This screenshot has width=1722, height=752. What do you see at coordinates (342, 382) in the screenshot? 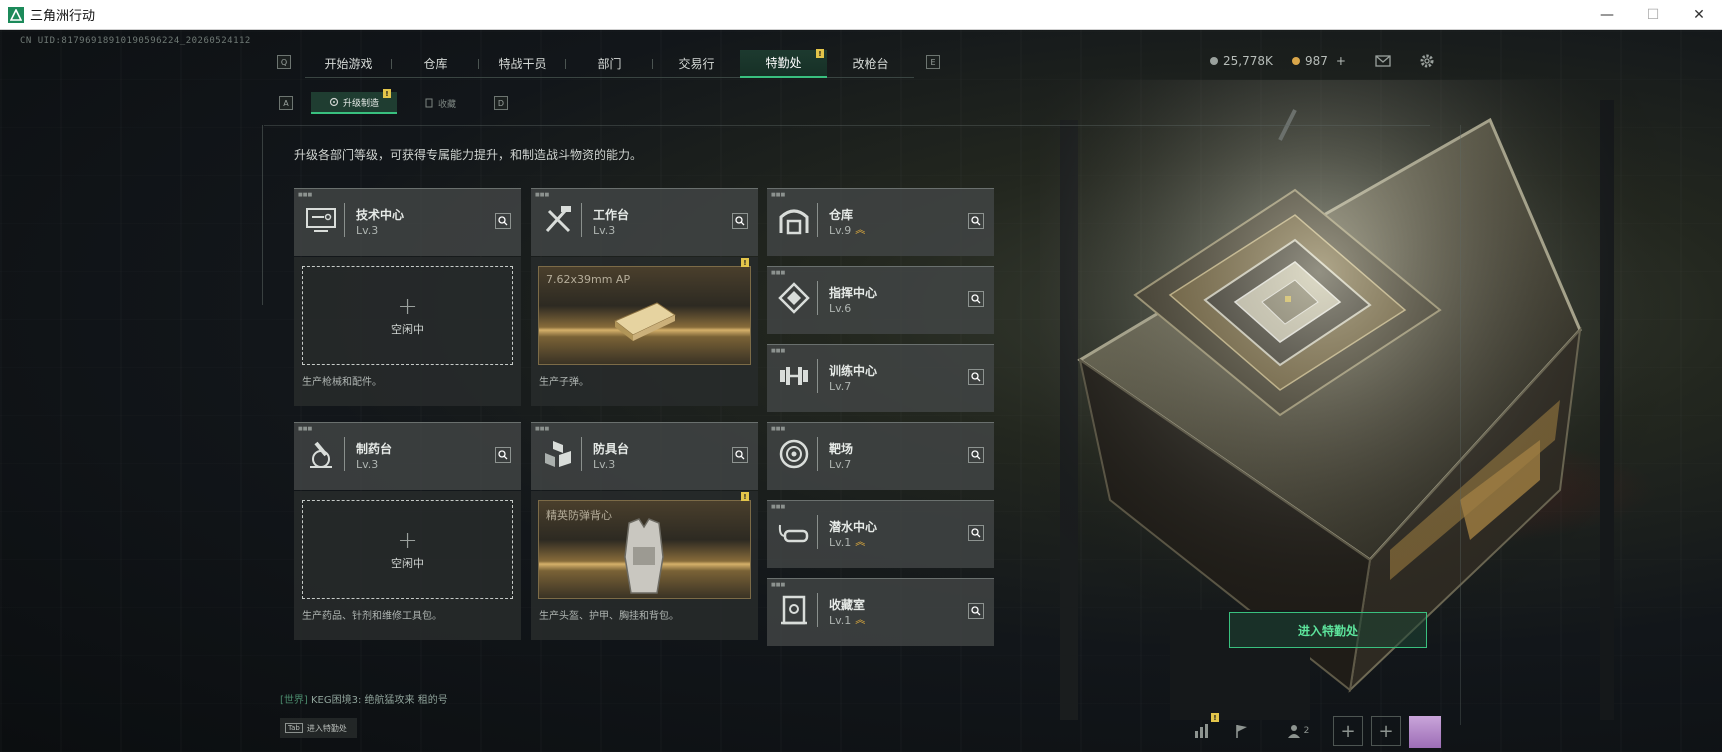
I see `production-desc: 生产枪械和配件。` at bounding box center [342, 382].